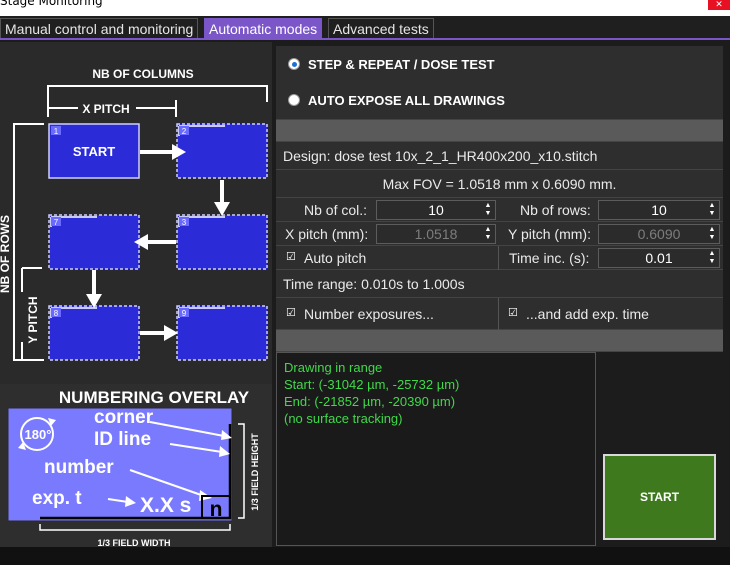 Image resolution: width=730 pixels, height=565 pixels. I want to click on time-range-row: Time range: 0.010s to 1.000s, so click(499, 284).